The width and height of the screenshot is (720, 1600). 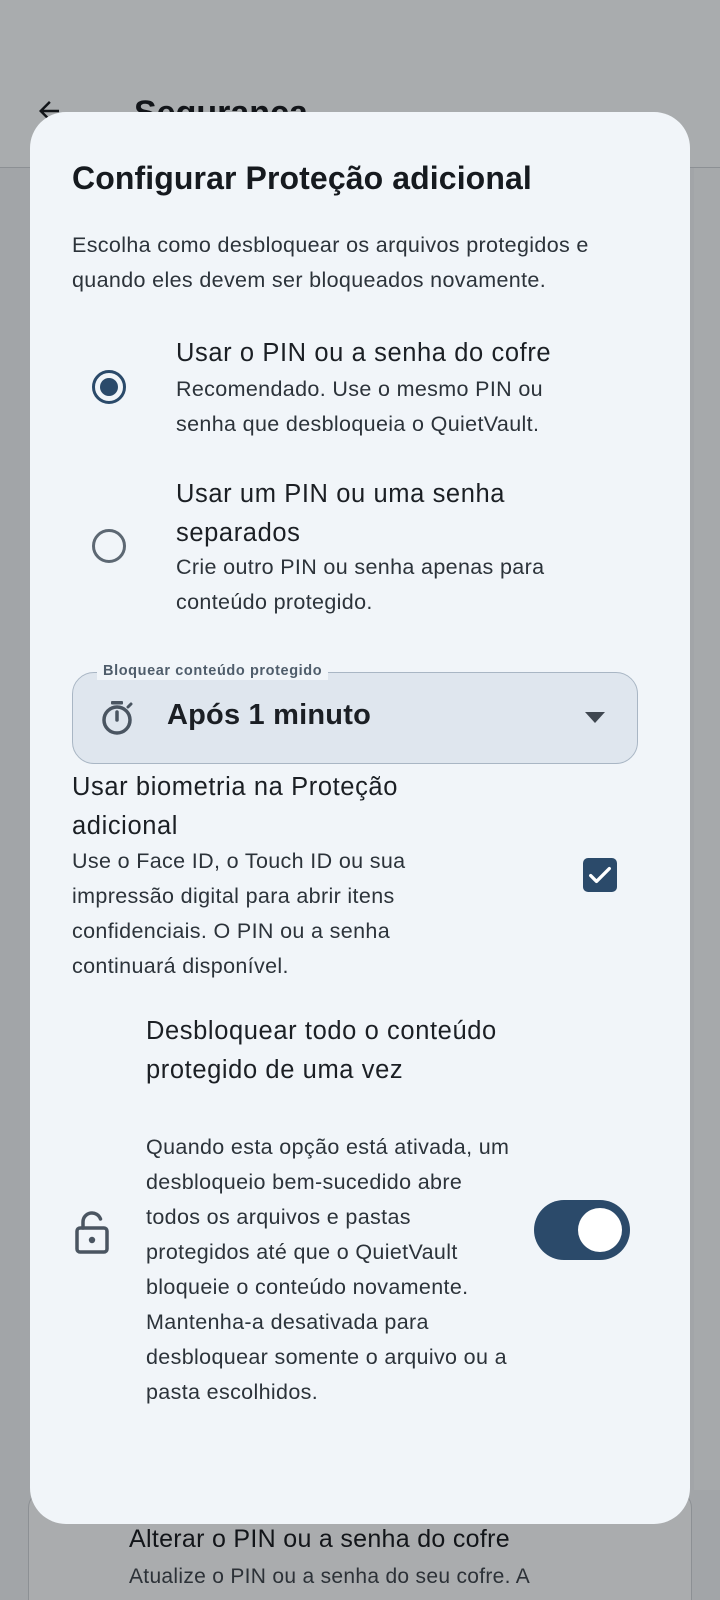 I want to click on chevron-down-icon, so click(x=595, y=717).